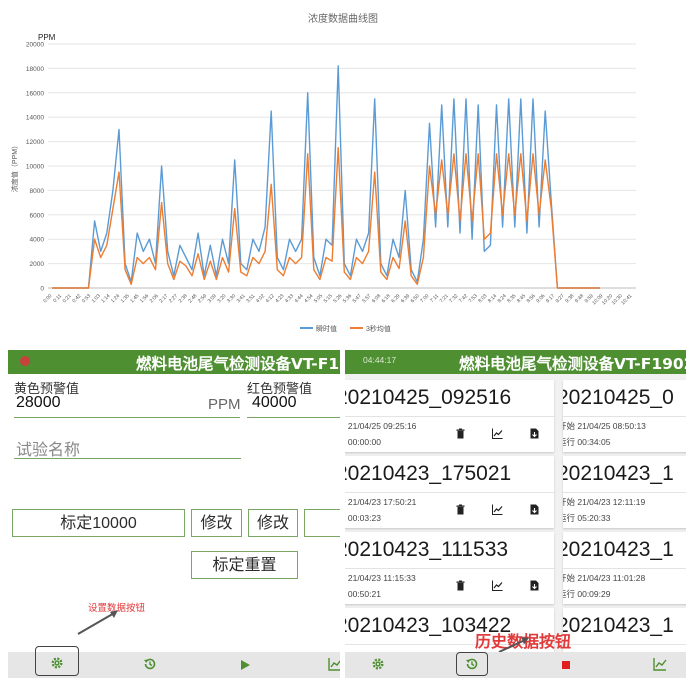 The width and height of the screenshot is (686, 686). I want to click on x-tick-label: 7:00, so click(424, 298).